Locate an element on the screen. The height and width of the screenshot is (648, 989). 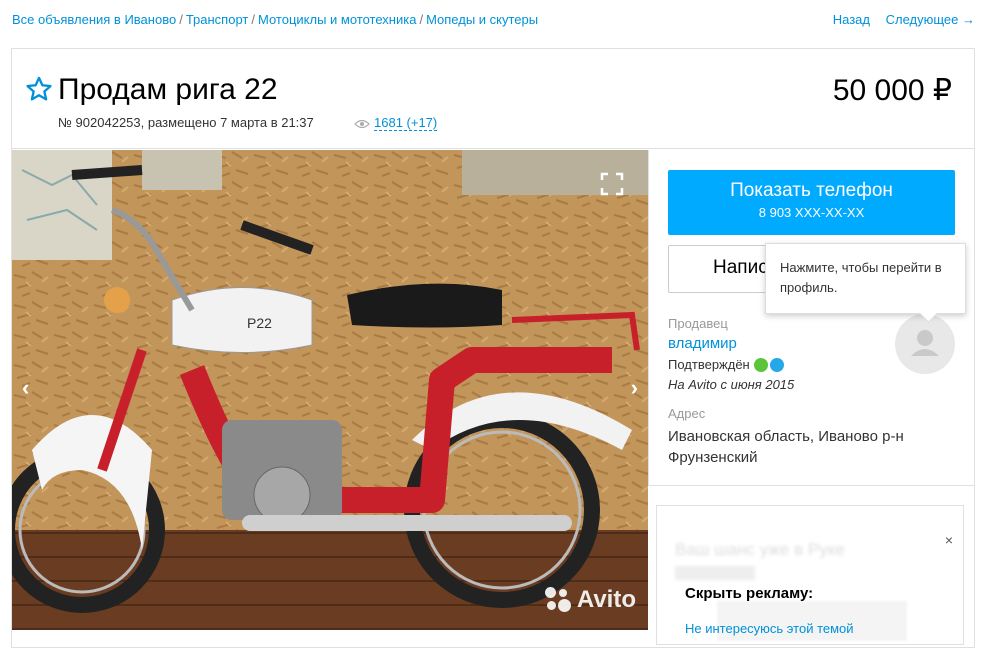
seller-name: владимир is located at coordinates (702, 343).